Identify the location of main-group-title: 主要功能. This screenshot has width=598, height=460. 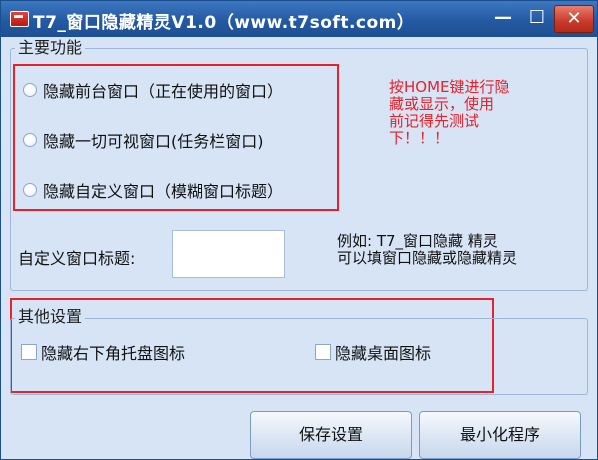
(50, 48).